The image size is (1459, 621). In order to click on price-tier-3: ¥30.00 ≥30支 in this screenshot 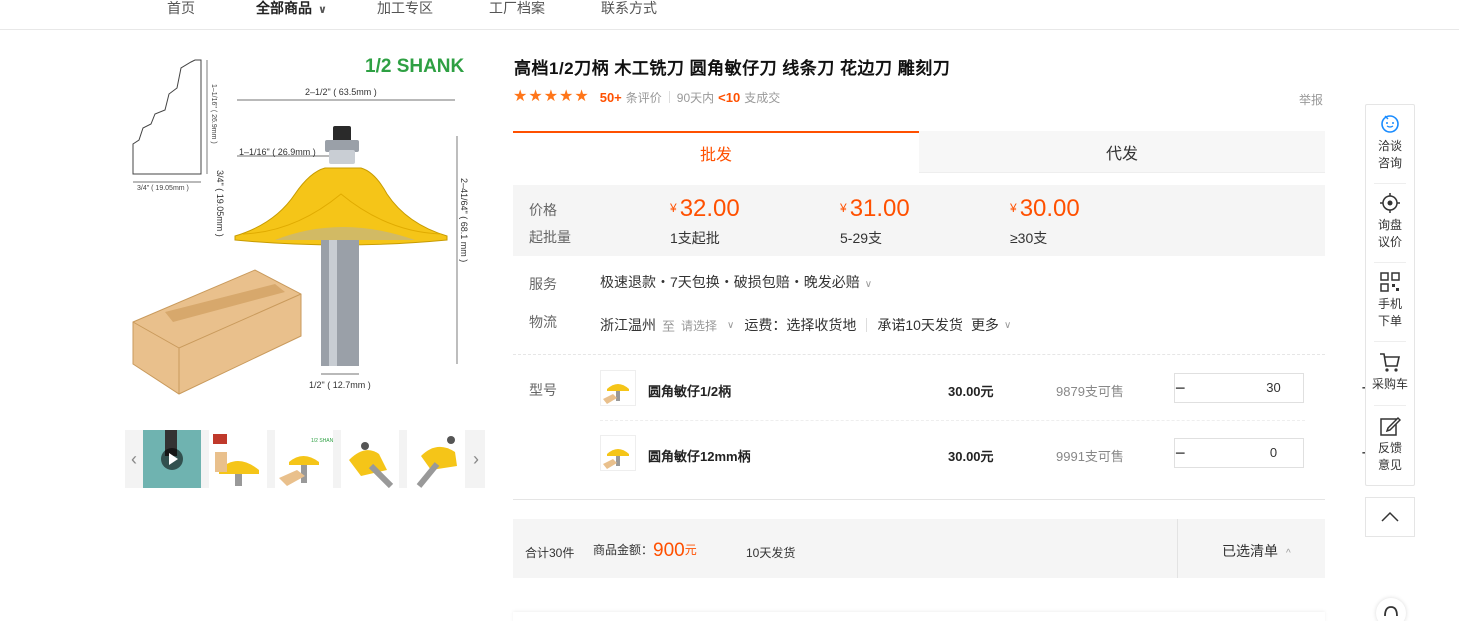, I will do `click(1045, 221)`.